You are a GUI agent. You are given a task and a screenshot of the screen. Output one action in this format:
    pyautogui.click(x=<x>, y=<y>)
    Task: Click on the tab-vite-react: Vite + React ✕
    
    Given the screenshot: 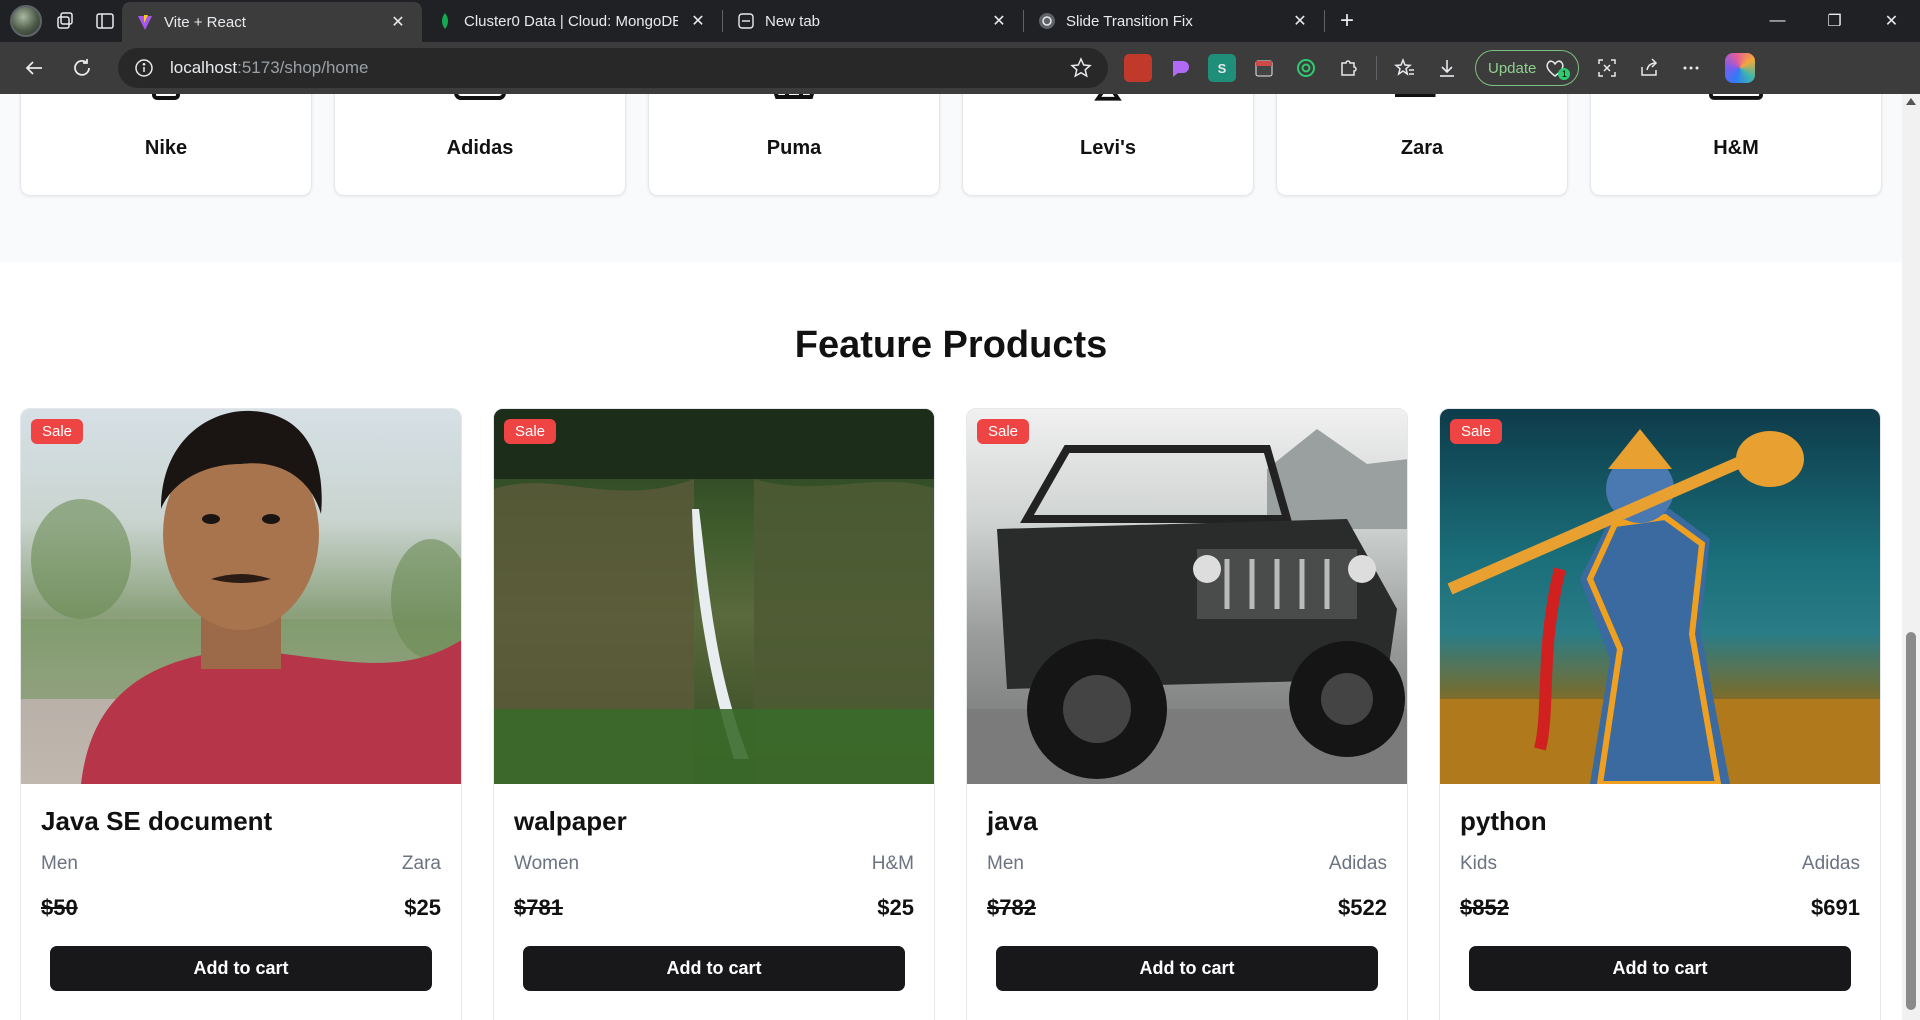 What is the action you would take?
    pyautogui.click(x=272, y=22)
    